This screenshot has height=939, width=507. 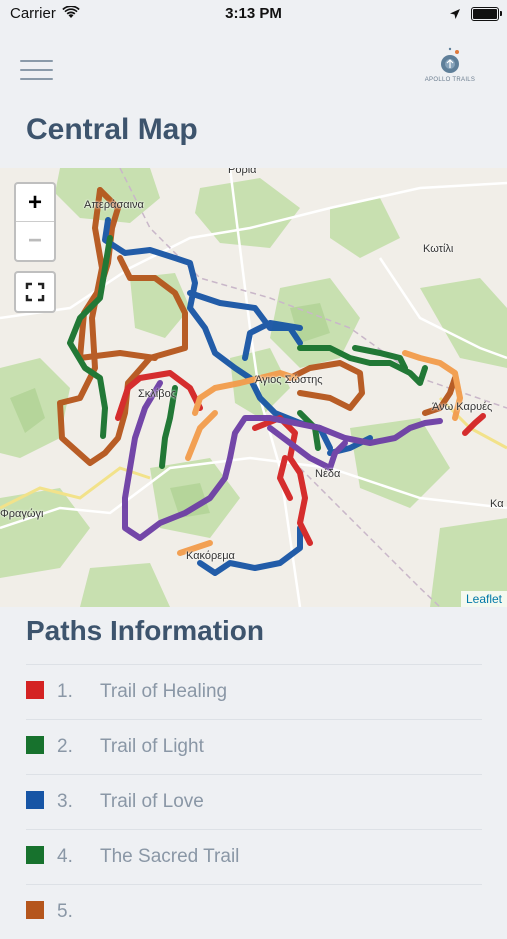 I want to click on zoom-out-button: −, so click(x=35, y=240).